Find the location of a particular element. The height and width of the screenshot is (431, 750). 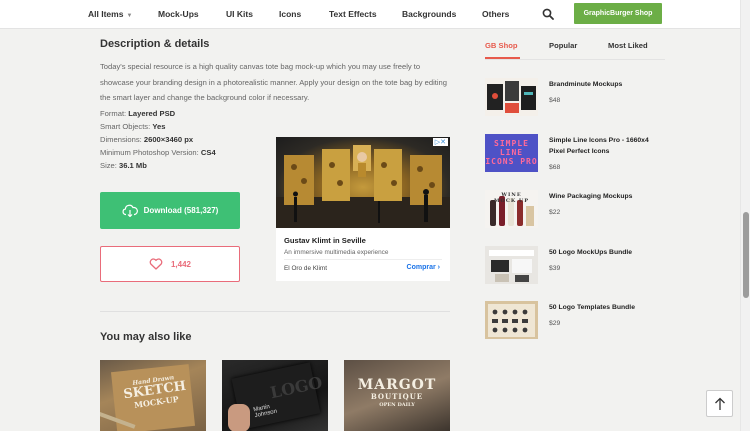

product-title: Wine Packaging Mockups is located at coordinates (607, 196).